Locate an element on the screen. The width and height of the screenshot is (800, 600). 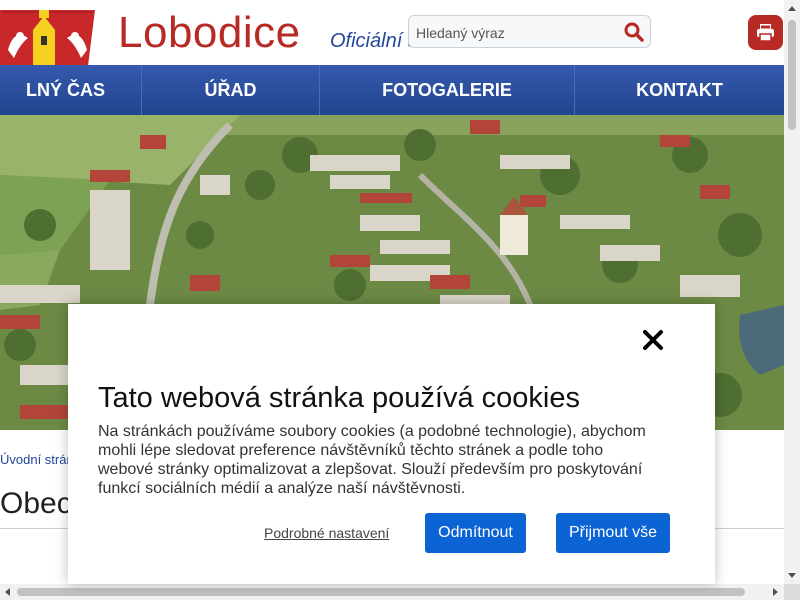
scroll-up-arrow-icon is located at coordinates (792, 8).